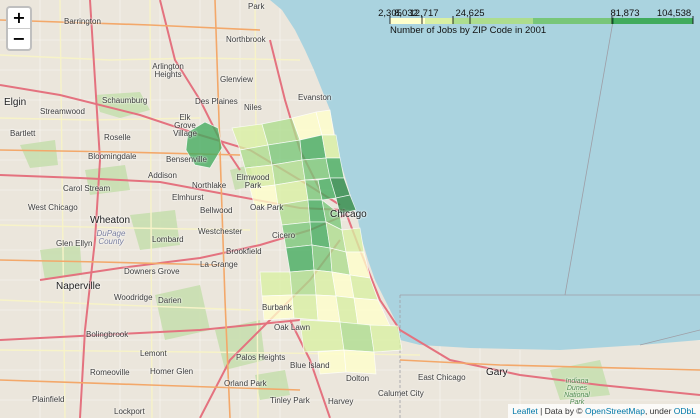 This screenshot has width=700, height=418. I want to click on place-label-bensenville: Bensenville, so click(186, 159).